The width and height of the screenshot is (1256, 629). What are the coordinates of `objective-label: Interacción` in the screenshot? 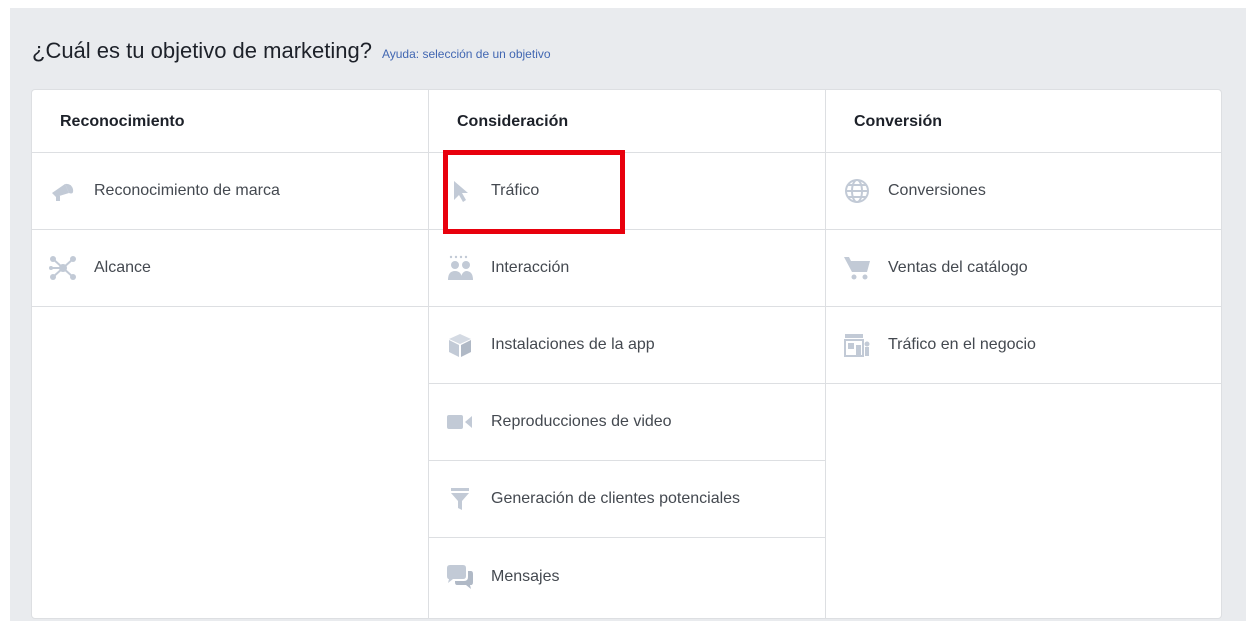 It's located at (530, 267).